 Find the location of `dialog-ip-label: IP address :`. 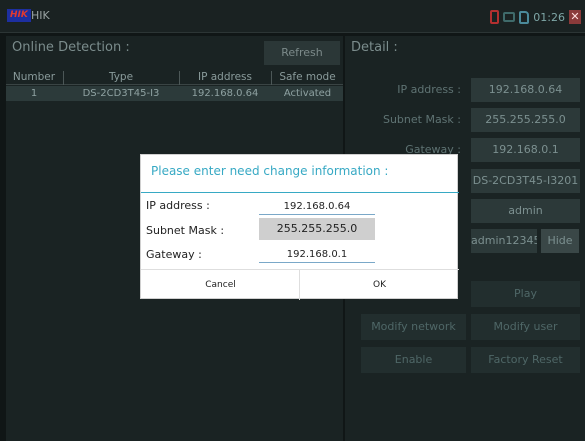

dialog-ip-label: IP address : is located at coordinates (178, 205).